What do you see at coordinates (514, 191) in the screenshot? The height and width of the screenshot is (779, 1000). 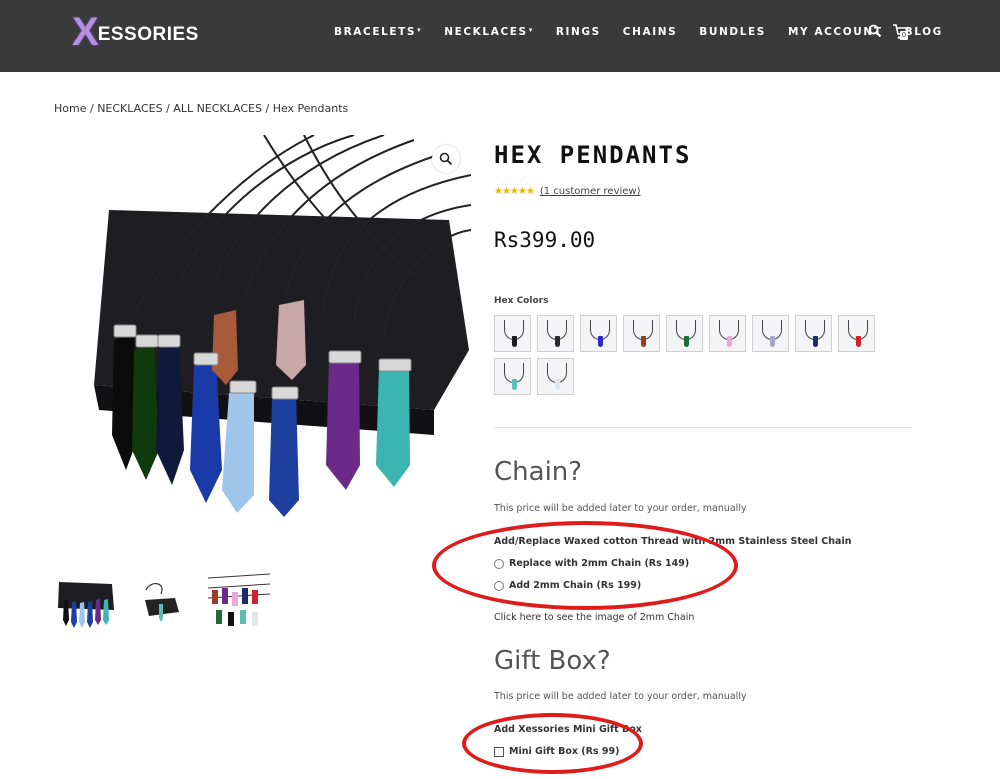 I see `star-icon: ★★★★★` at bounding box center [514, 191].